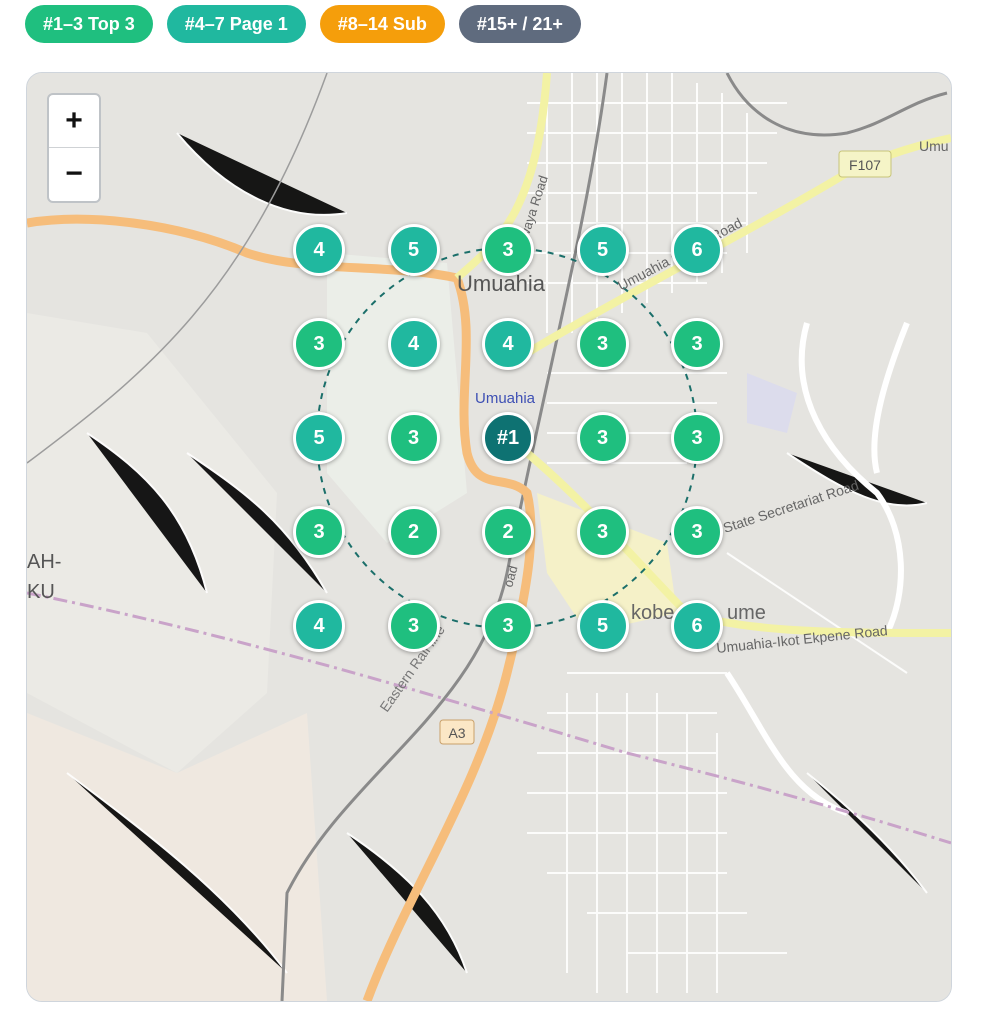 Image resolution: width=984 pixels, height=1024 pixels. I want to click on rank-marker-r3-c2: 2, so click(508, 532).